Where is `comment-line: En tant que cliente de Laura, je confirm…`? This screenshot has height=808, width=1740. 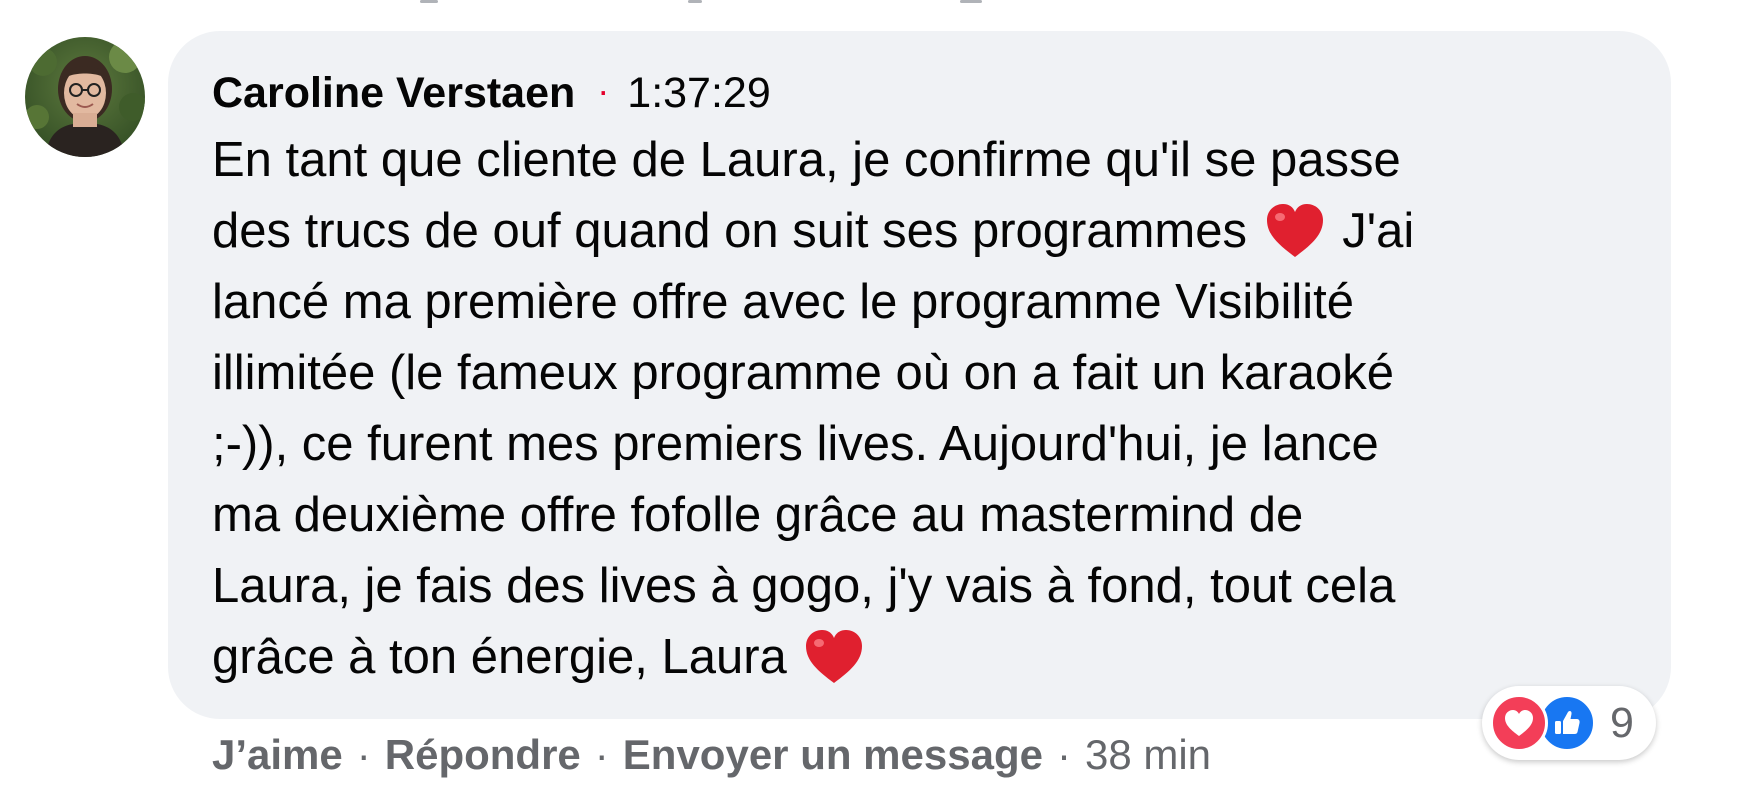
comment-line: En tant que cliente de Laura, je confirm… is located at coordinates (806, 160).